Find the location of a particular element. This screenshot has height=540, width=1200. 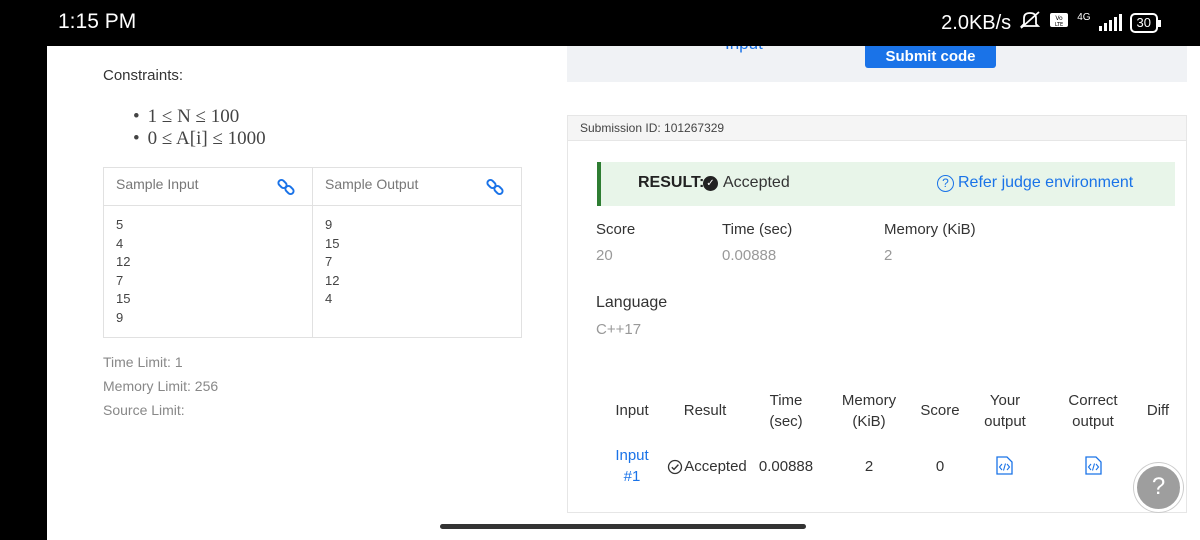

network-type: 4G is located at coordinates (1084, 17).